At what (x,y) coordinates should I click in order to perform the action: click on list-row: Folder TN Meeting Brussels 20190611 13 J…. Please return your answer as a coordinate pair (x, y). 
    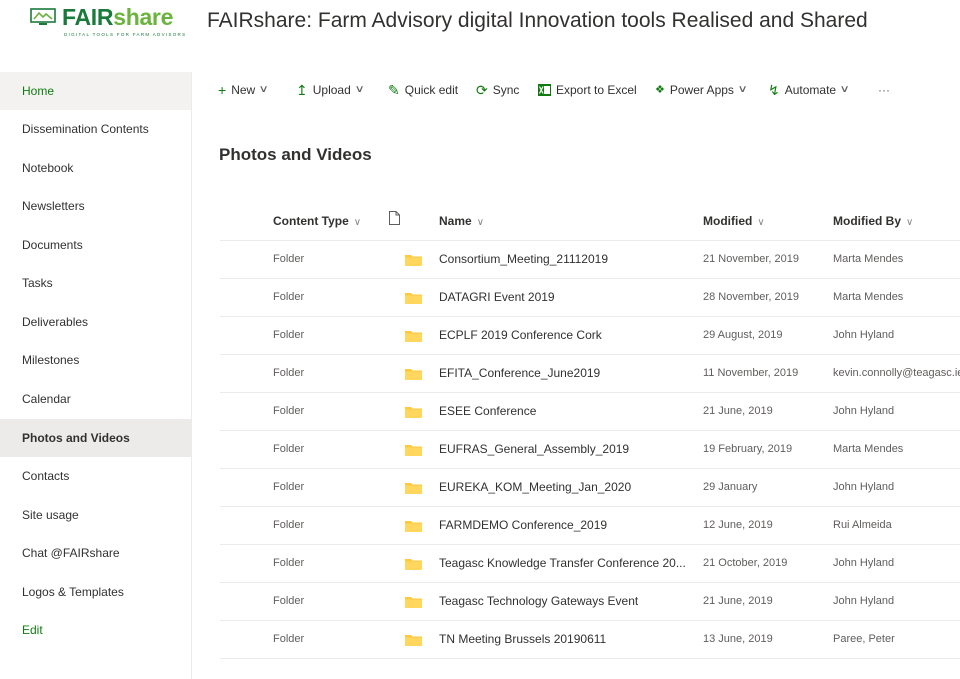
    Looking at the image, I should click on (590, 640).